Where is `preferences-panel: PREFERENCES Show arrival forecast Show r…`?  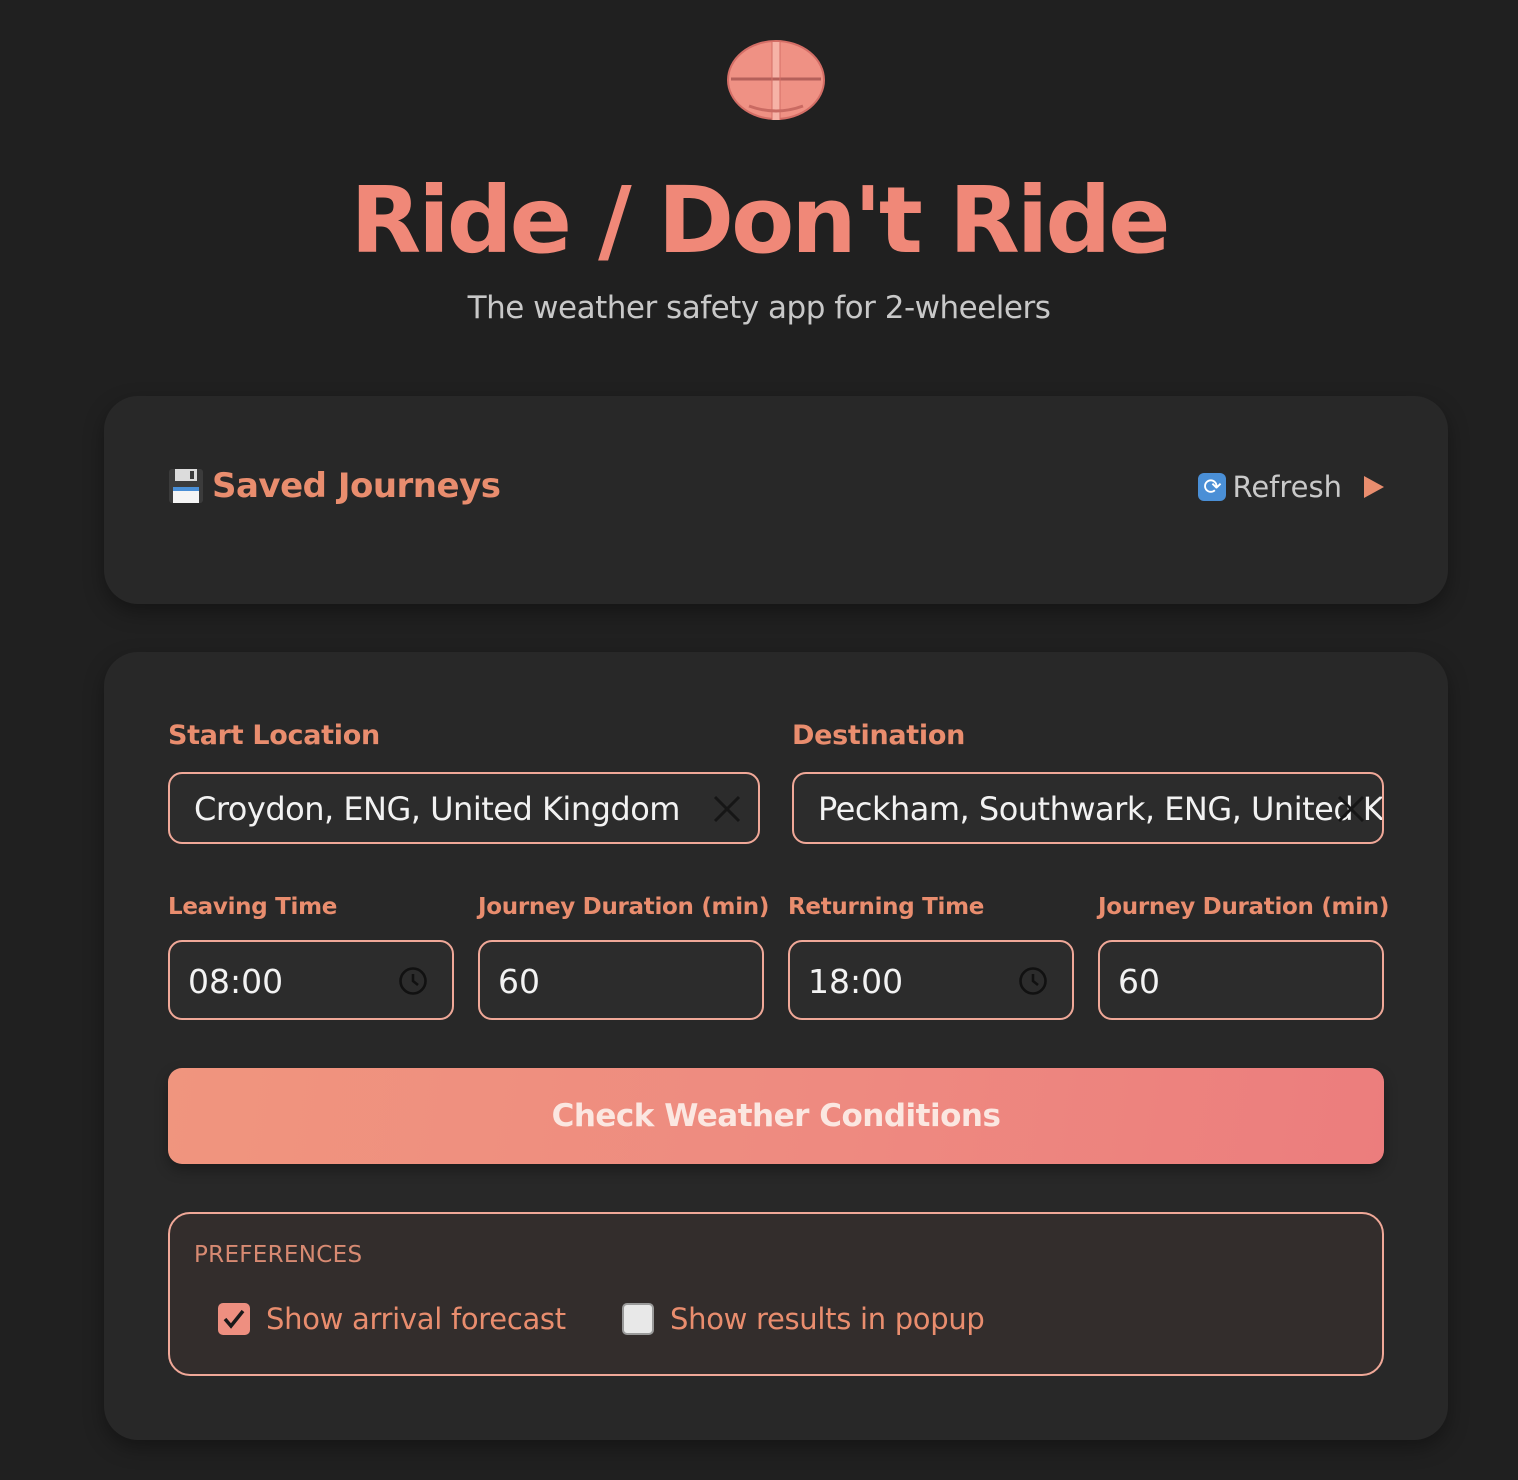
preferences-panel: PREFERENCES Show arrival forecast Show r… is located at coordinates (776, 1294).